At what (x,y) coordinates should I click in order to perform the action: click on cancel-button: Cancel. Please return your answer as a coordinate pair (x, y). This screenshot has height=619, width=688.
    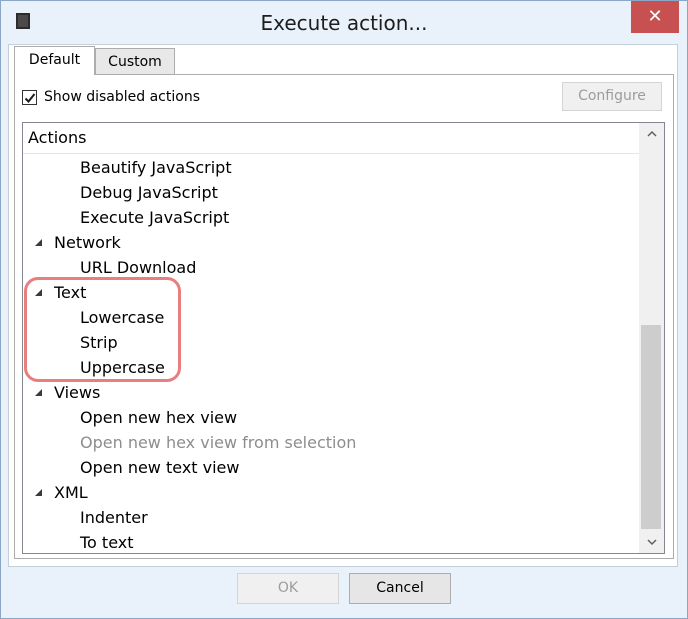
    Looking at the image, I should click on (400, 588).